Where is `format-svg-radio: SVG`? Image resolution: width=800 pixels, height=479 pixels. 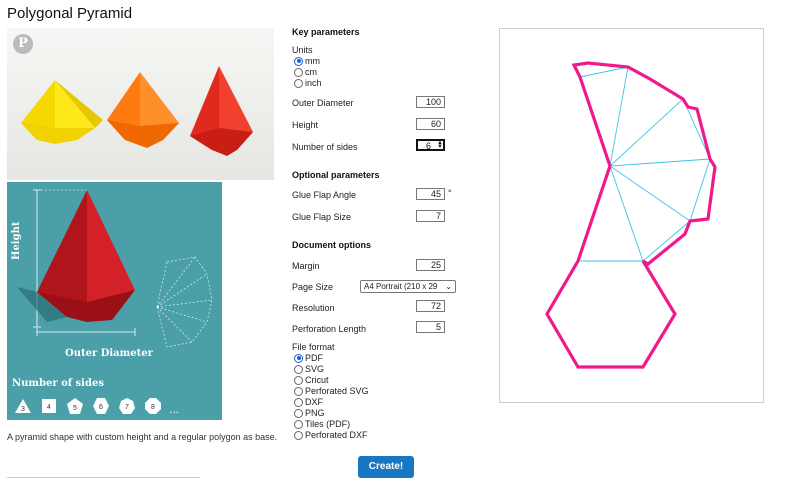
format-svg-radio: SVG is located at coordinates (309, 369).